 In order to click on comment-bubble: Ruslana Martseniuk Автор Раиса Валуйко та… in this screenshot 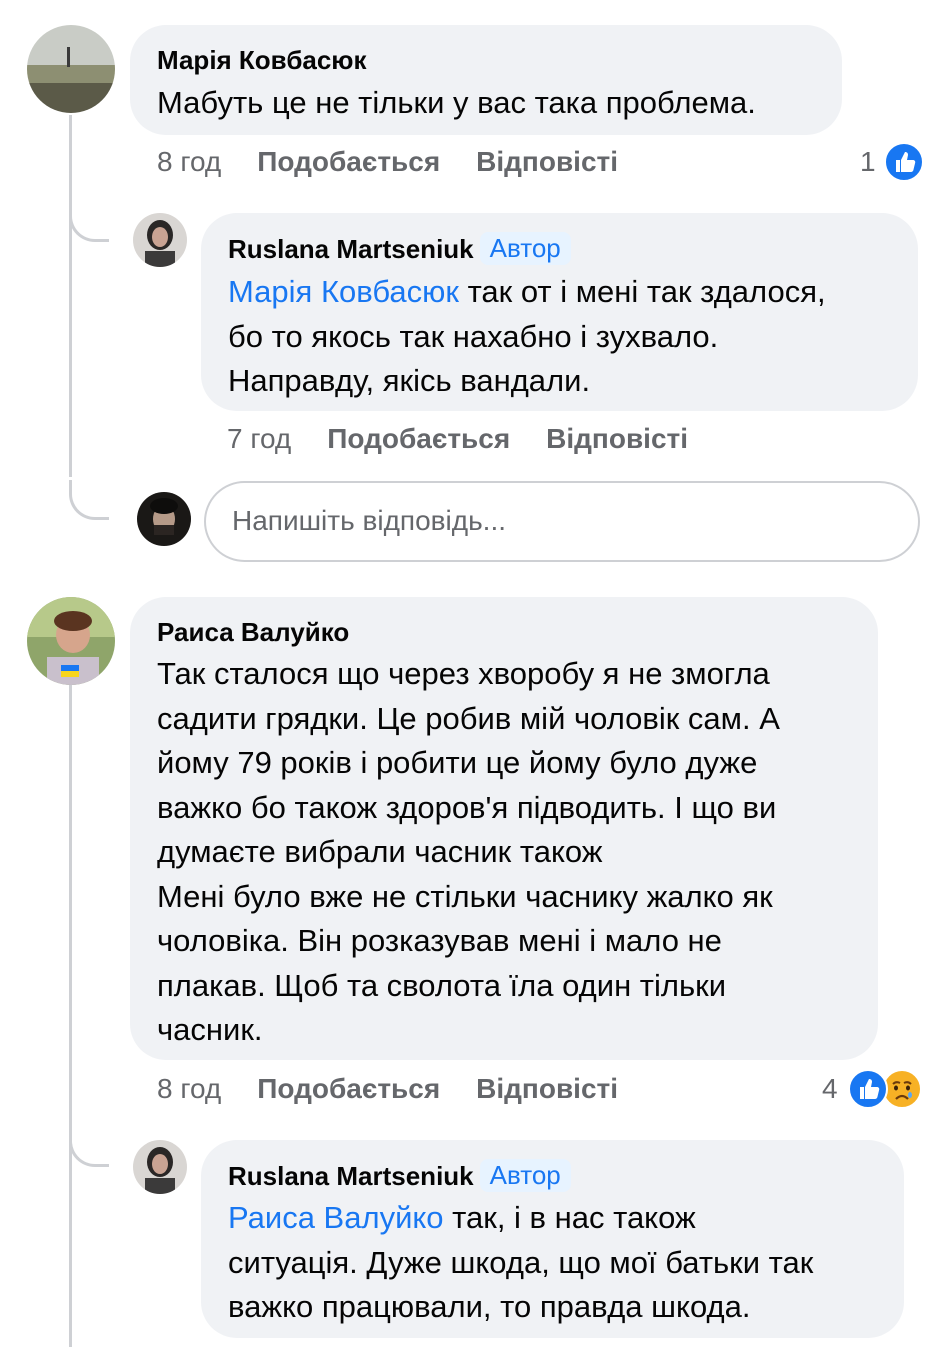, I will do `click(552, 1239)`.